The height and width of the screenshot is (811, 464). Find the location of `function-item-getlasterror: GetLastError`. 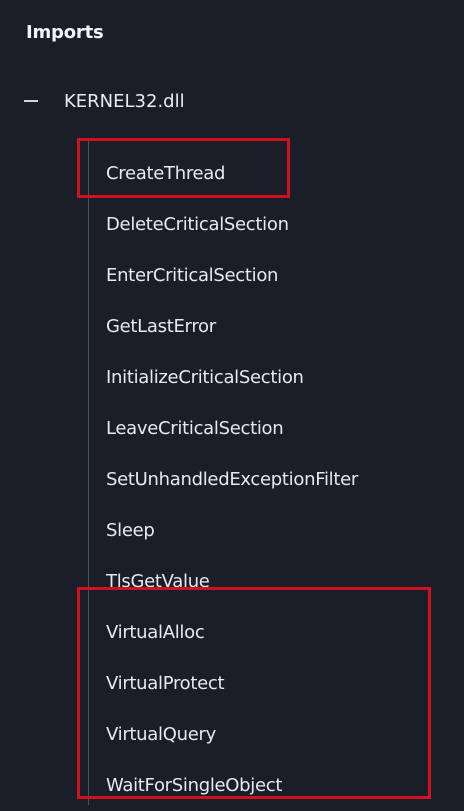

function-item-getlasterror: GetLastError is located at coordinates (232, 326).